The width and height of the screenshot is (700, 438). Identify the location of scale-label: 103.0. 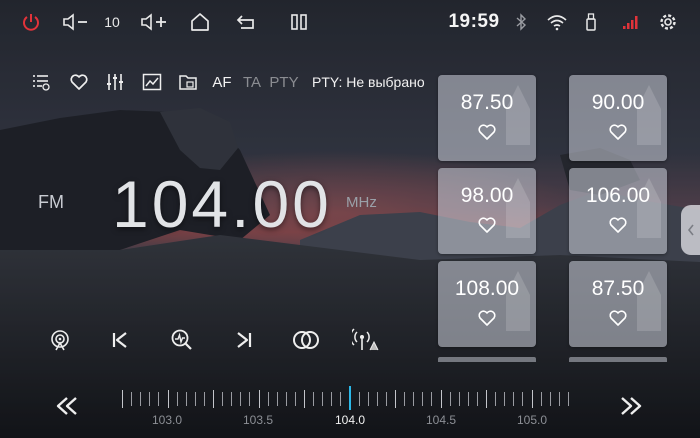
(167, 420).